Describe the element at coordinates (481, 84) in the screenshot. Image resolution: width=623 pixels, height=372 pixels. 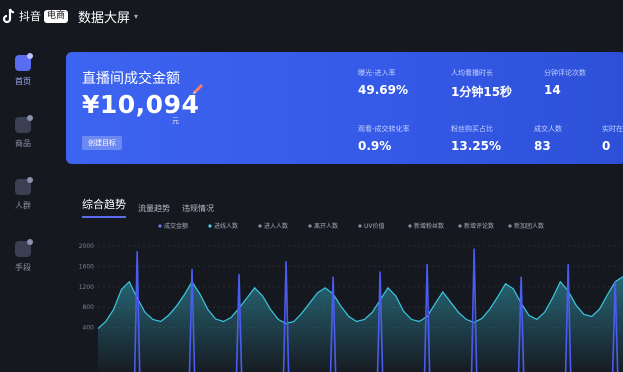
I see `metric-avg-watch-time: 人均看播时长 1分钟15秒` at that location.